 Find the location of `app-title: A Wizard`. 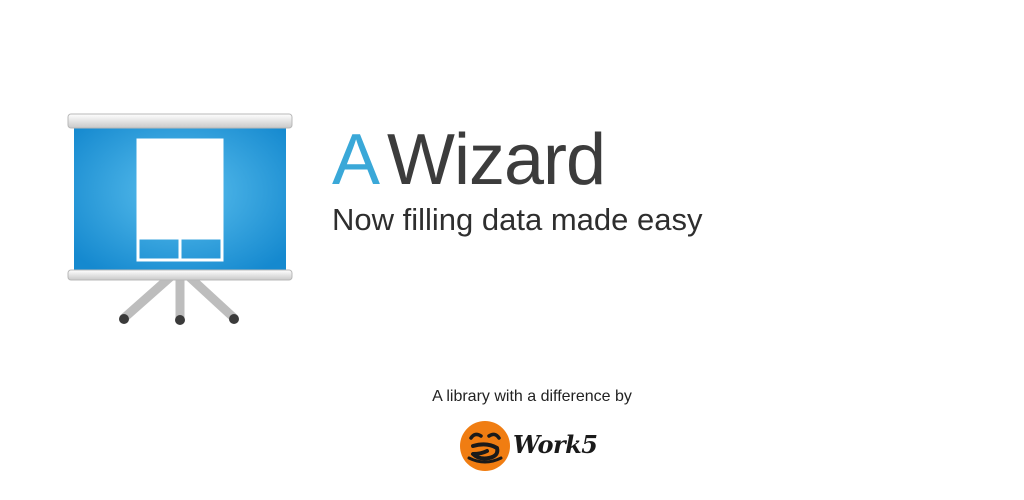

app-title: A Wizard is located at coordinates (517, 160).